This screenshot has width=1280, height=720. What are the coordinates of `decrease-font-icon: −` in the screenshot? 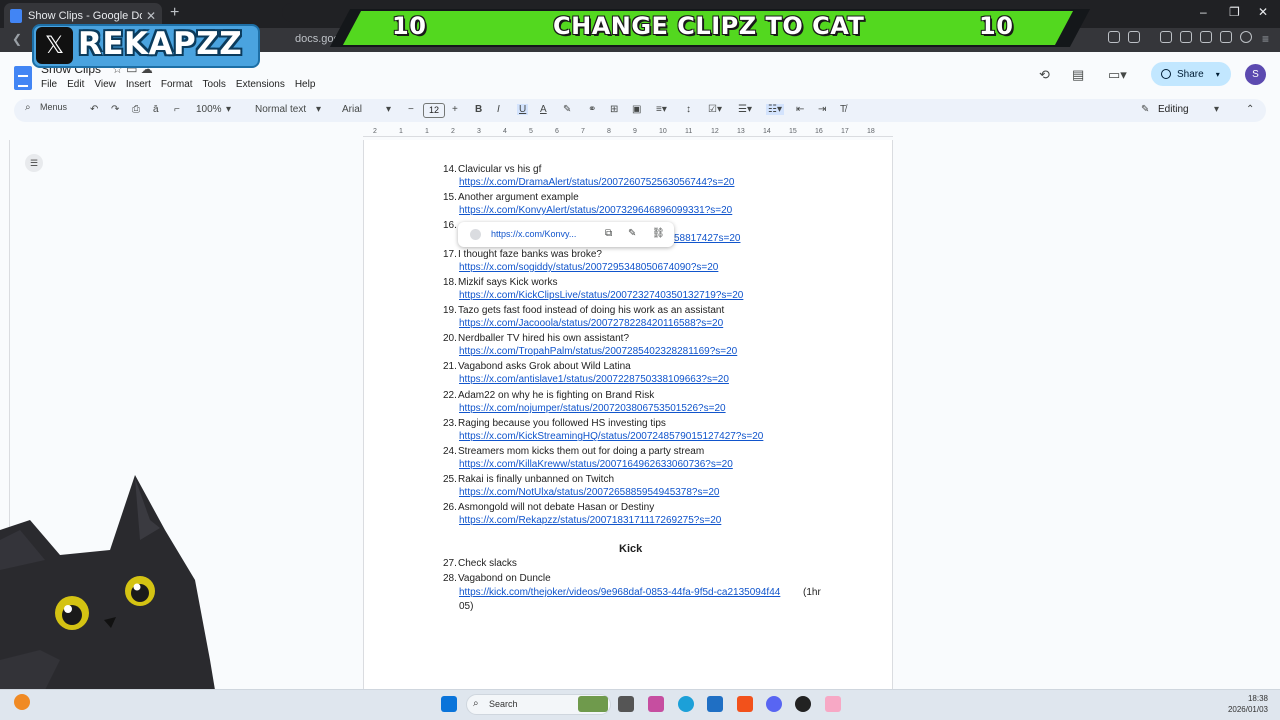 It's located at (411, 109).